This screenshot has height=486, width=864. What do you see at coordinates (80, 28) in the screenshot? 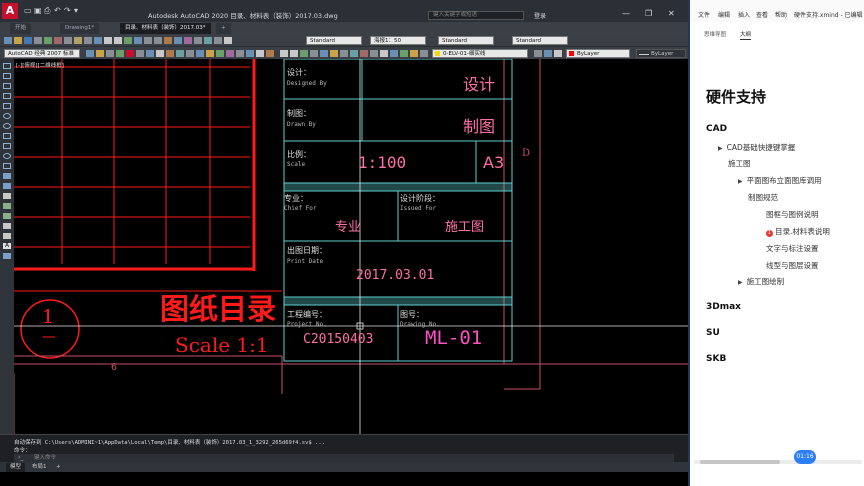
I see `tab-drawing1: Drawing1*` at bounding box center [80, 28].